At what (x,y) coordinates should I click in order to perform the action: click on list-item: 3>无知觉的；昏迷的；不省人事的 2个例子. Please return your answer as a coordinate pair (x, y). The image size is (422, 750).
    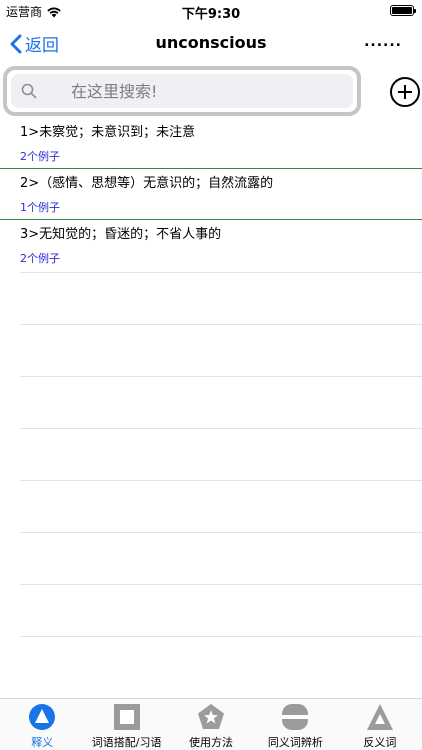
    Looking at the image, I should click on (211, 245).